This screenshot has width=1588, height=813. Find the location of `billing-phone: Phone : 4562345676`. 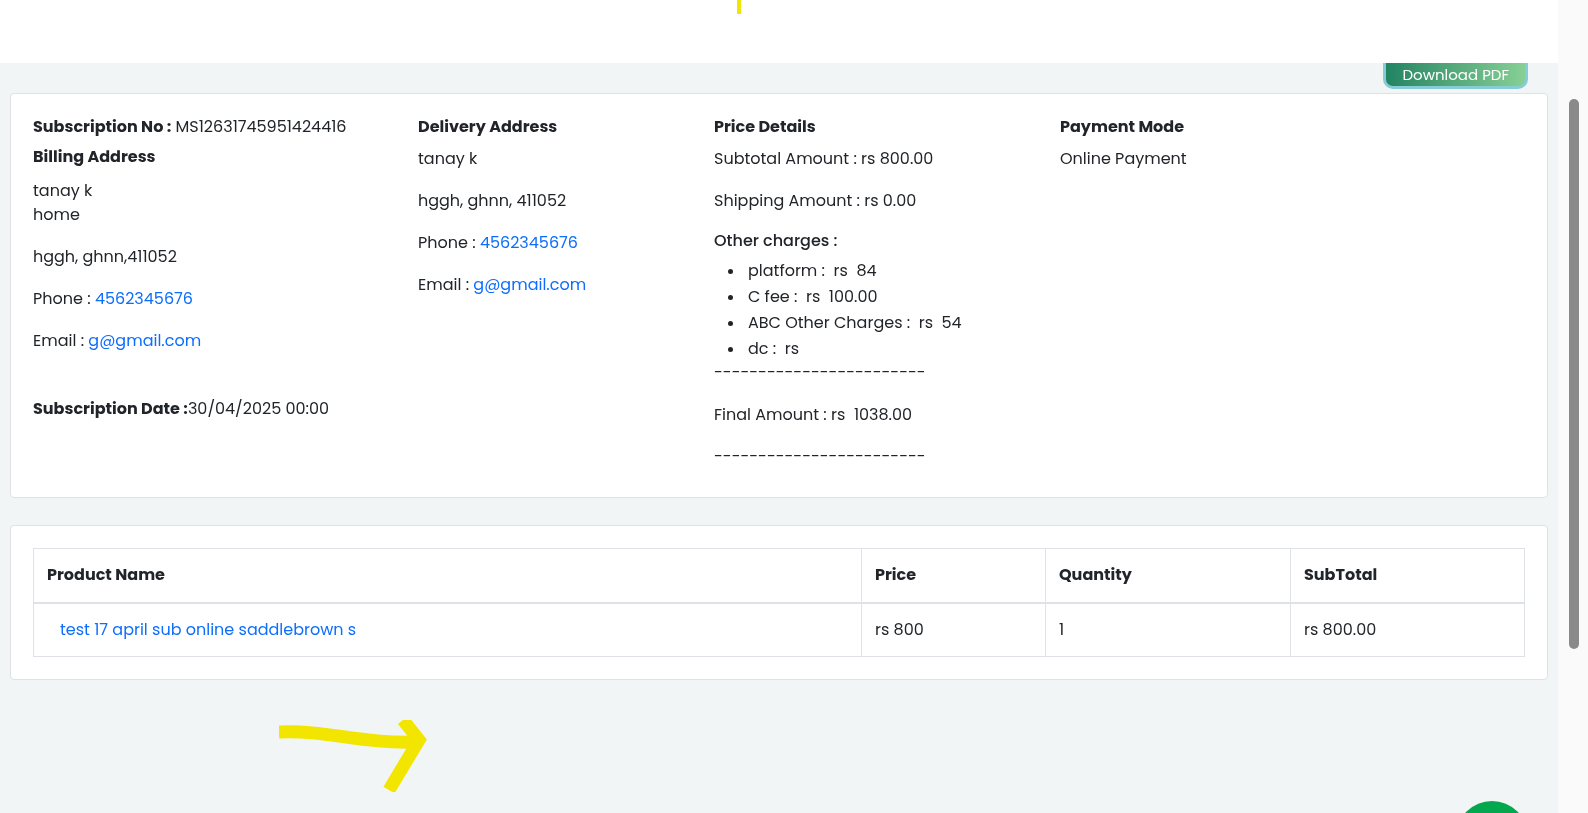

billing-phone: Phone : 4562345676 is located at coordinates (113, 299).